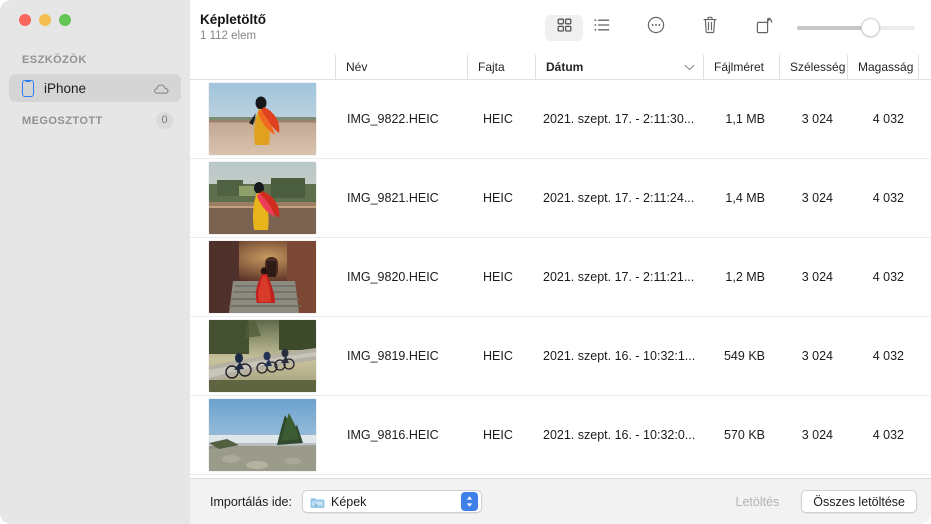 This screenshot has height=524, width=931. I want to click on popup-stepper-arrows-icon, so click(469, 501).